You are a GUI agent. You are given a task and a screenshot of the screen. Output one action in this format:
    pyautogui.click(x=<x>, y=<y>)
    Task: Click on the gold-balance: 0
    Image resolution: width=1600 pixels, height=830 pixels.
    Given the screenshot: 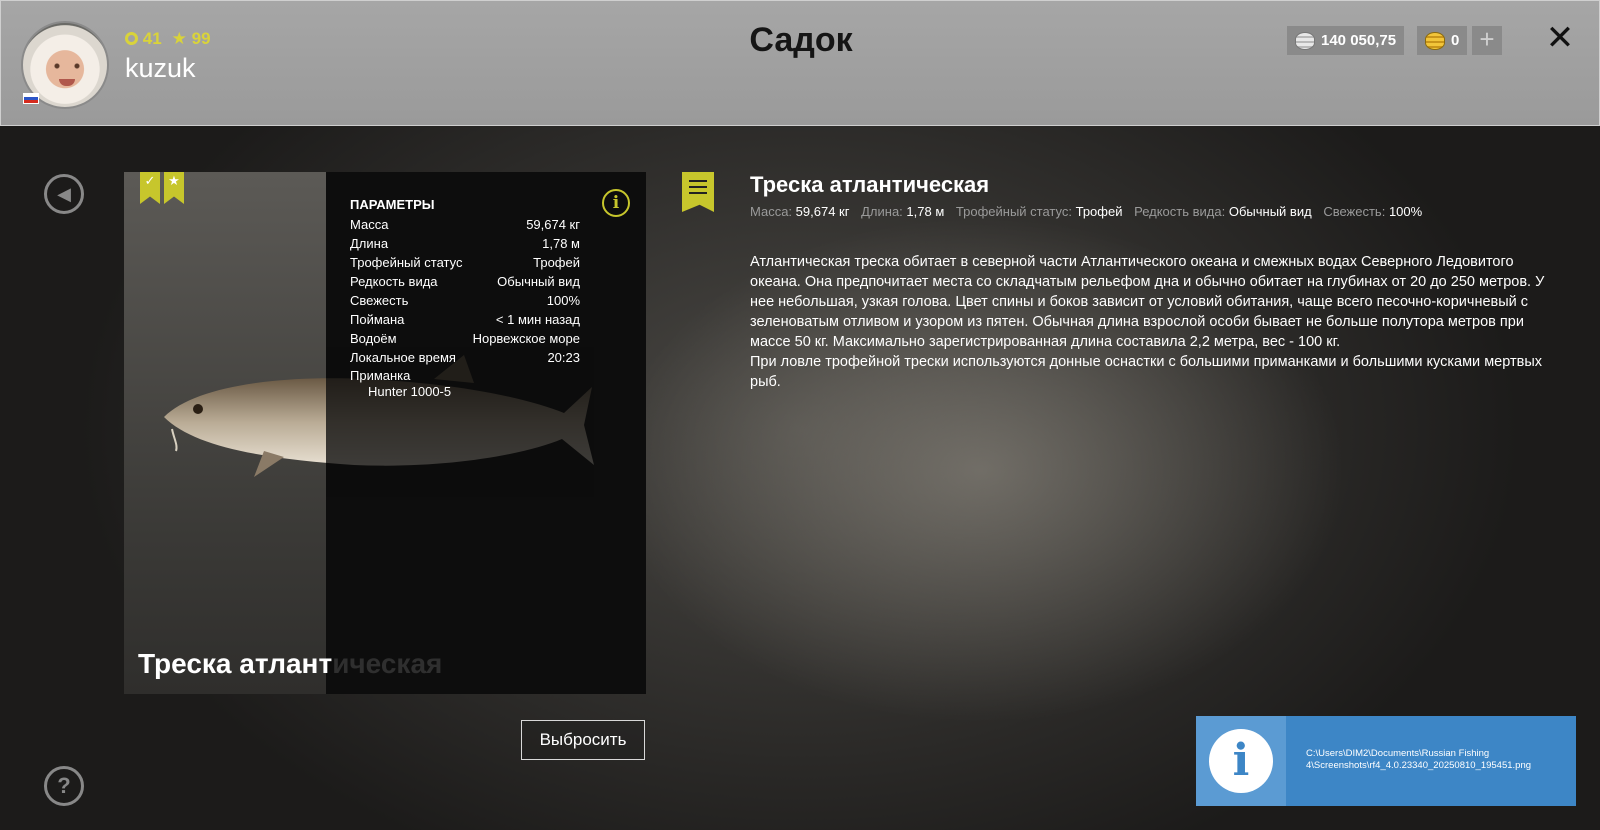 What is the action you would take?
    pyautogui.click(x=1442, y=40)
    